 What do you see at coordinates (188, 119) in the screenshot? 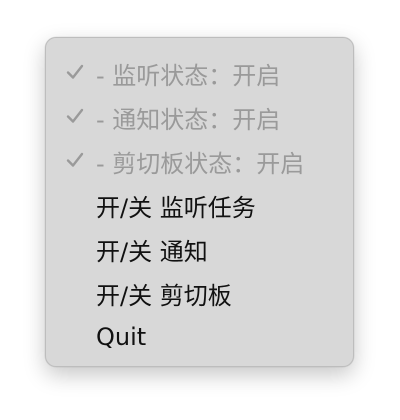
I see `menu-item-label: - 通知状态：开启` at bounding box center [188, 119].